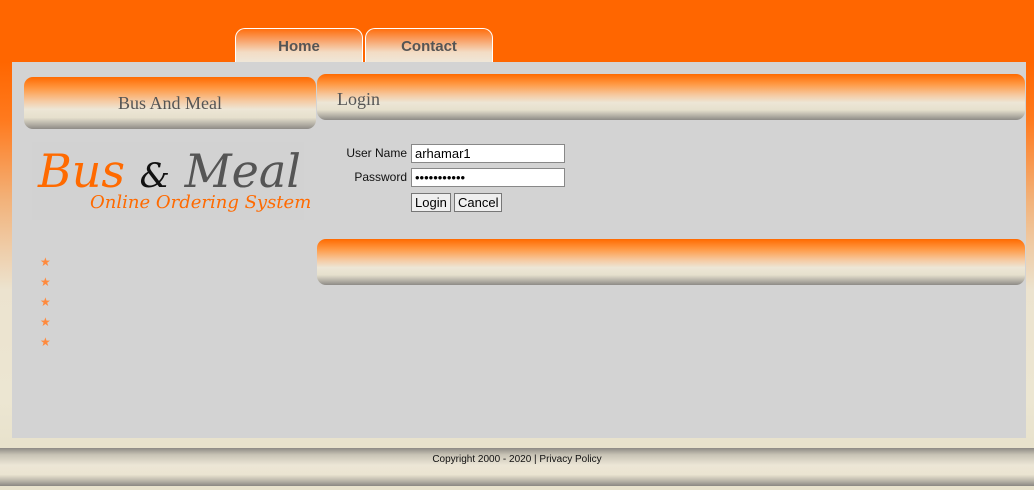  I want to click on footer: Copyright 2000 - 2020 | Privacy Policy, so click(517, 467).